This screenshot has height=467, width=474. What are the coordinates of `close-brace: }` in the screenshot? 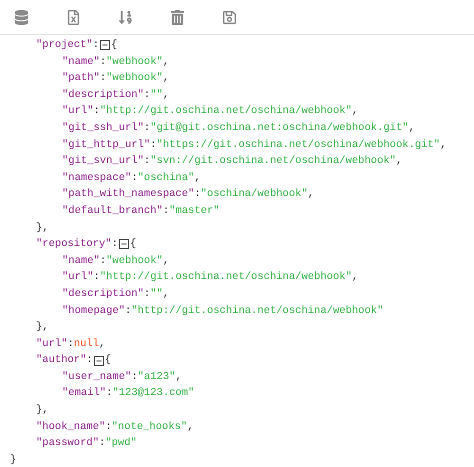 It's located at (13, 459).